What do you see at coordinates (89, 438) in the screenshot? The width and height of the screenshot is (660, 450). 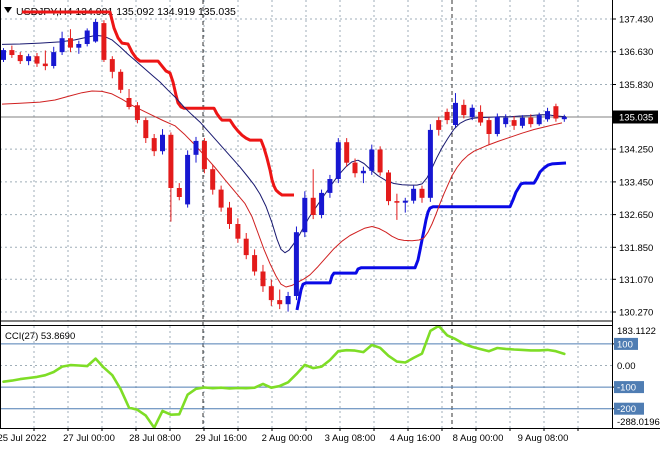 I see `time-axis-label: 27 Jul 00:00` at bounding box center [89, 438].